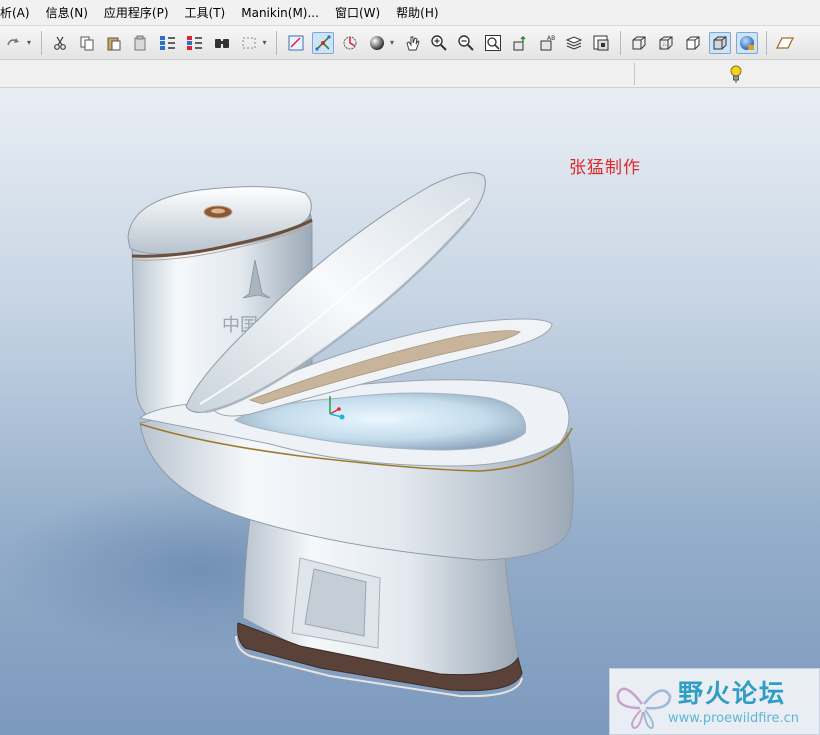 This screenshot has height=735, width=820. I want to click on shading-dropdown-icon: ▾, so click(392, 43).